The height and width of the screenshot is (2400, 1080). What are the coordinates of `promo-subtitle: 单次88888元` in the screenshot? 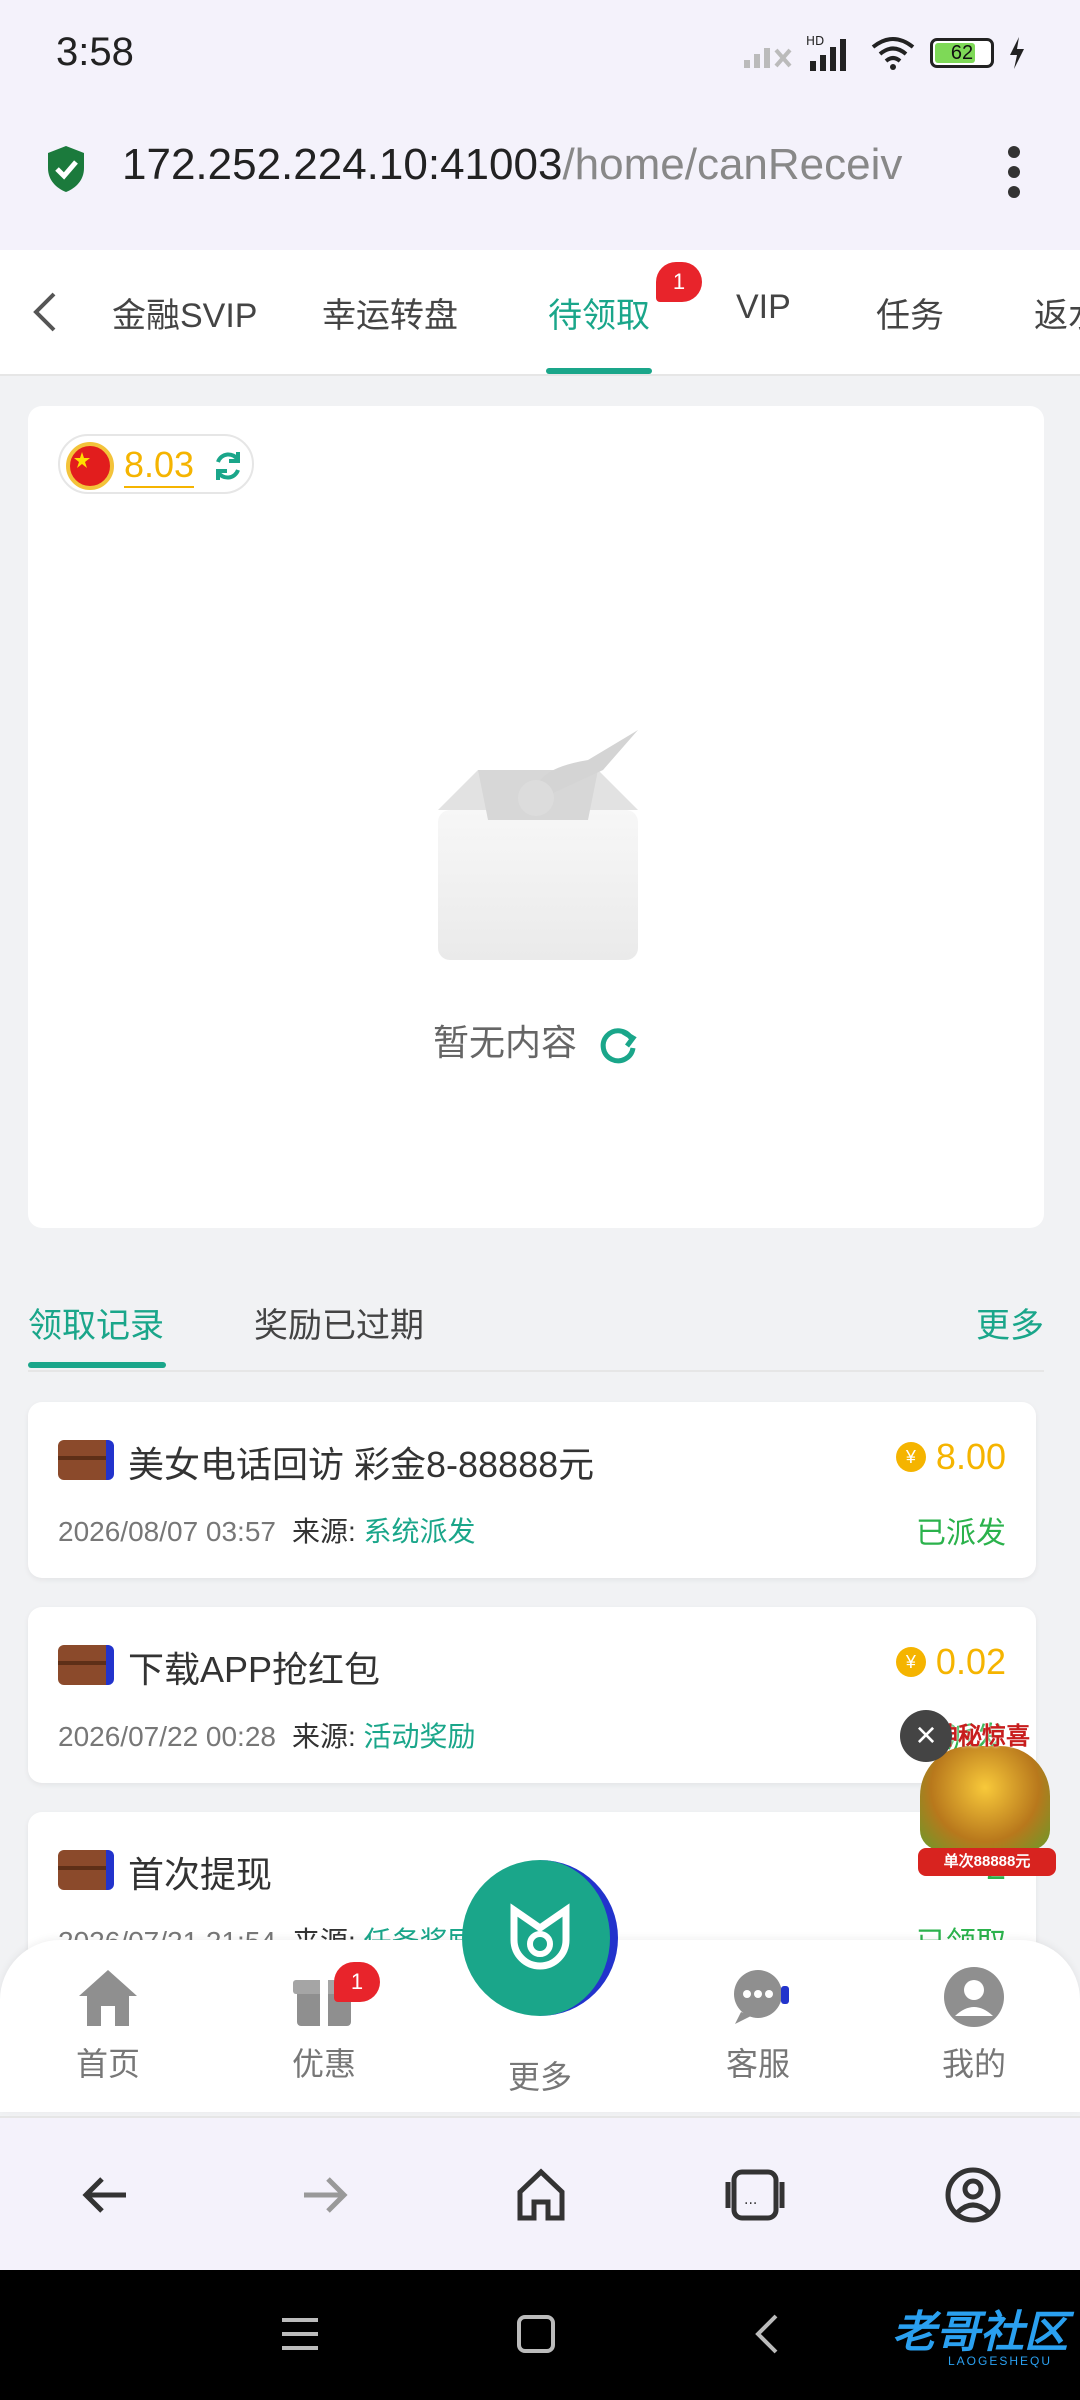 It's located at (987, 1862).